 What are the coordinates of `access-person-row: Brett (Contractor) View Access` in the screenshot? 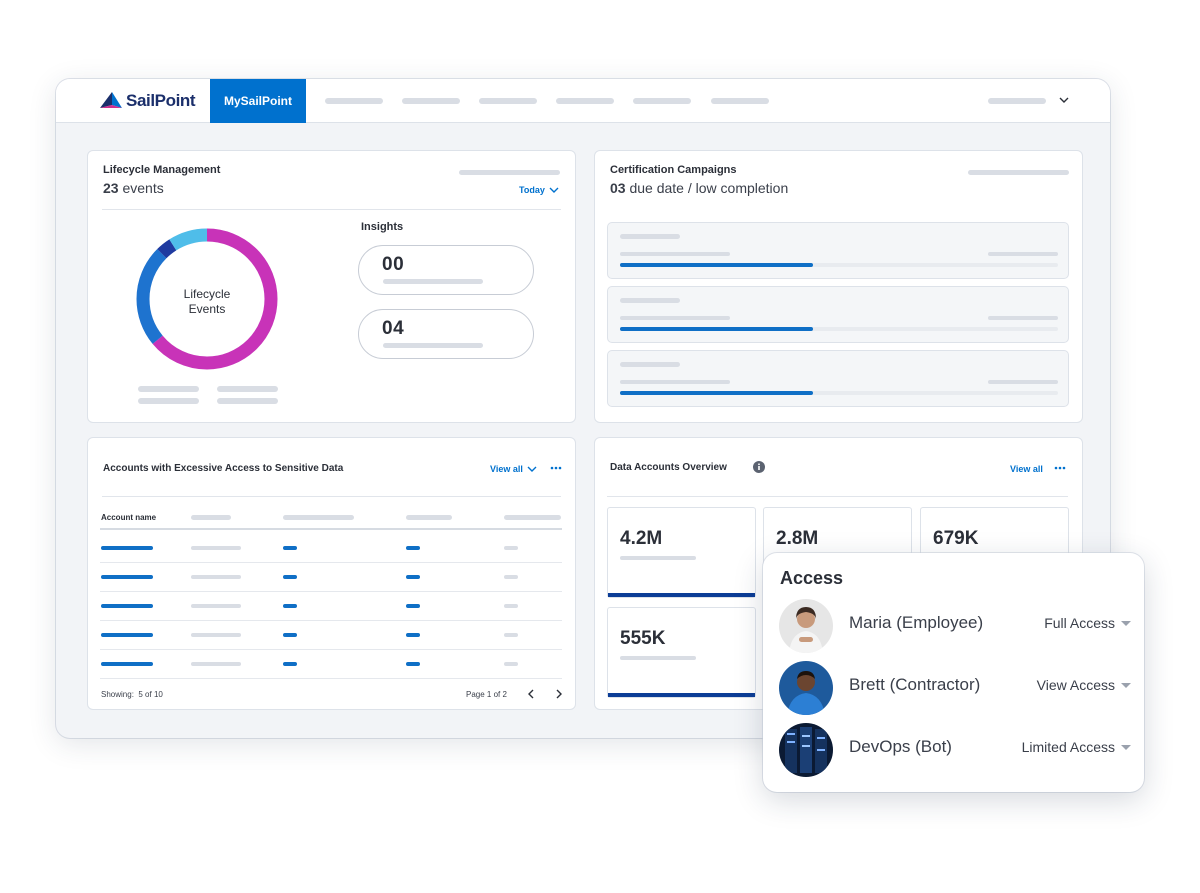 It's located at (955, 689).